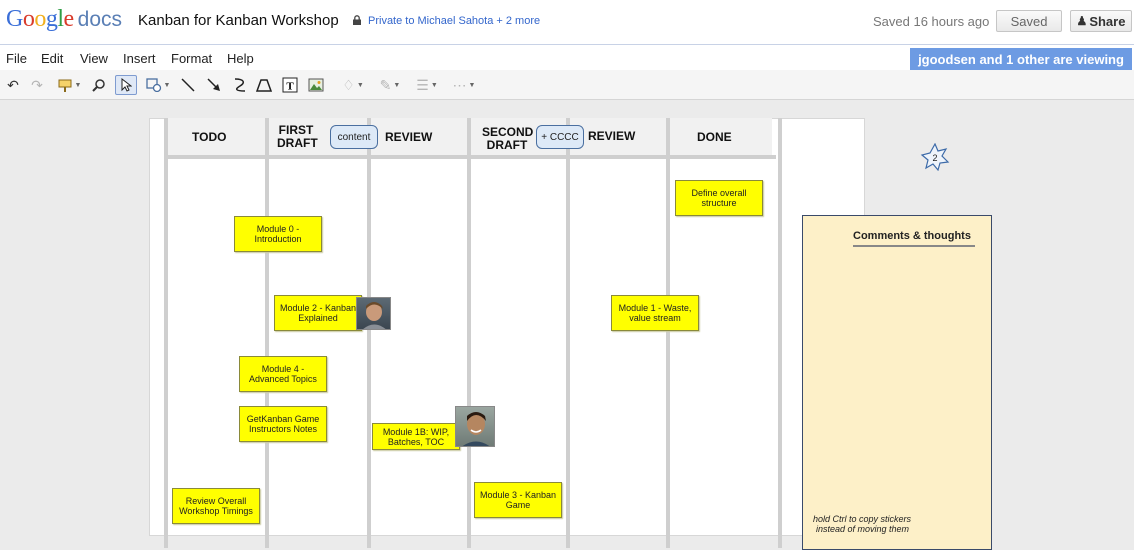 The height and width of the screenshot is (550, 1134). I want to click on menu-view: View, so click(94, 58).